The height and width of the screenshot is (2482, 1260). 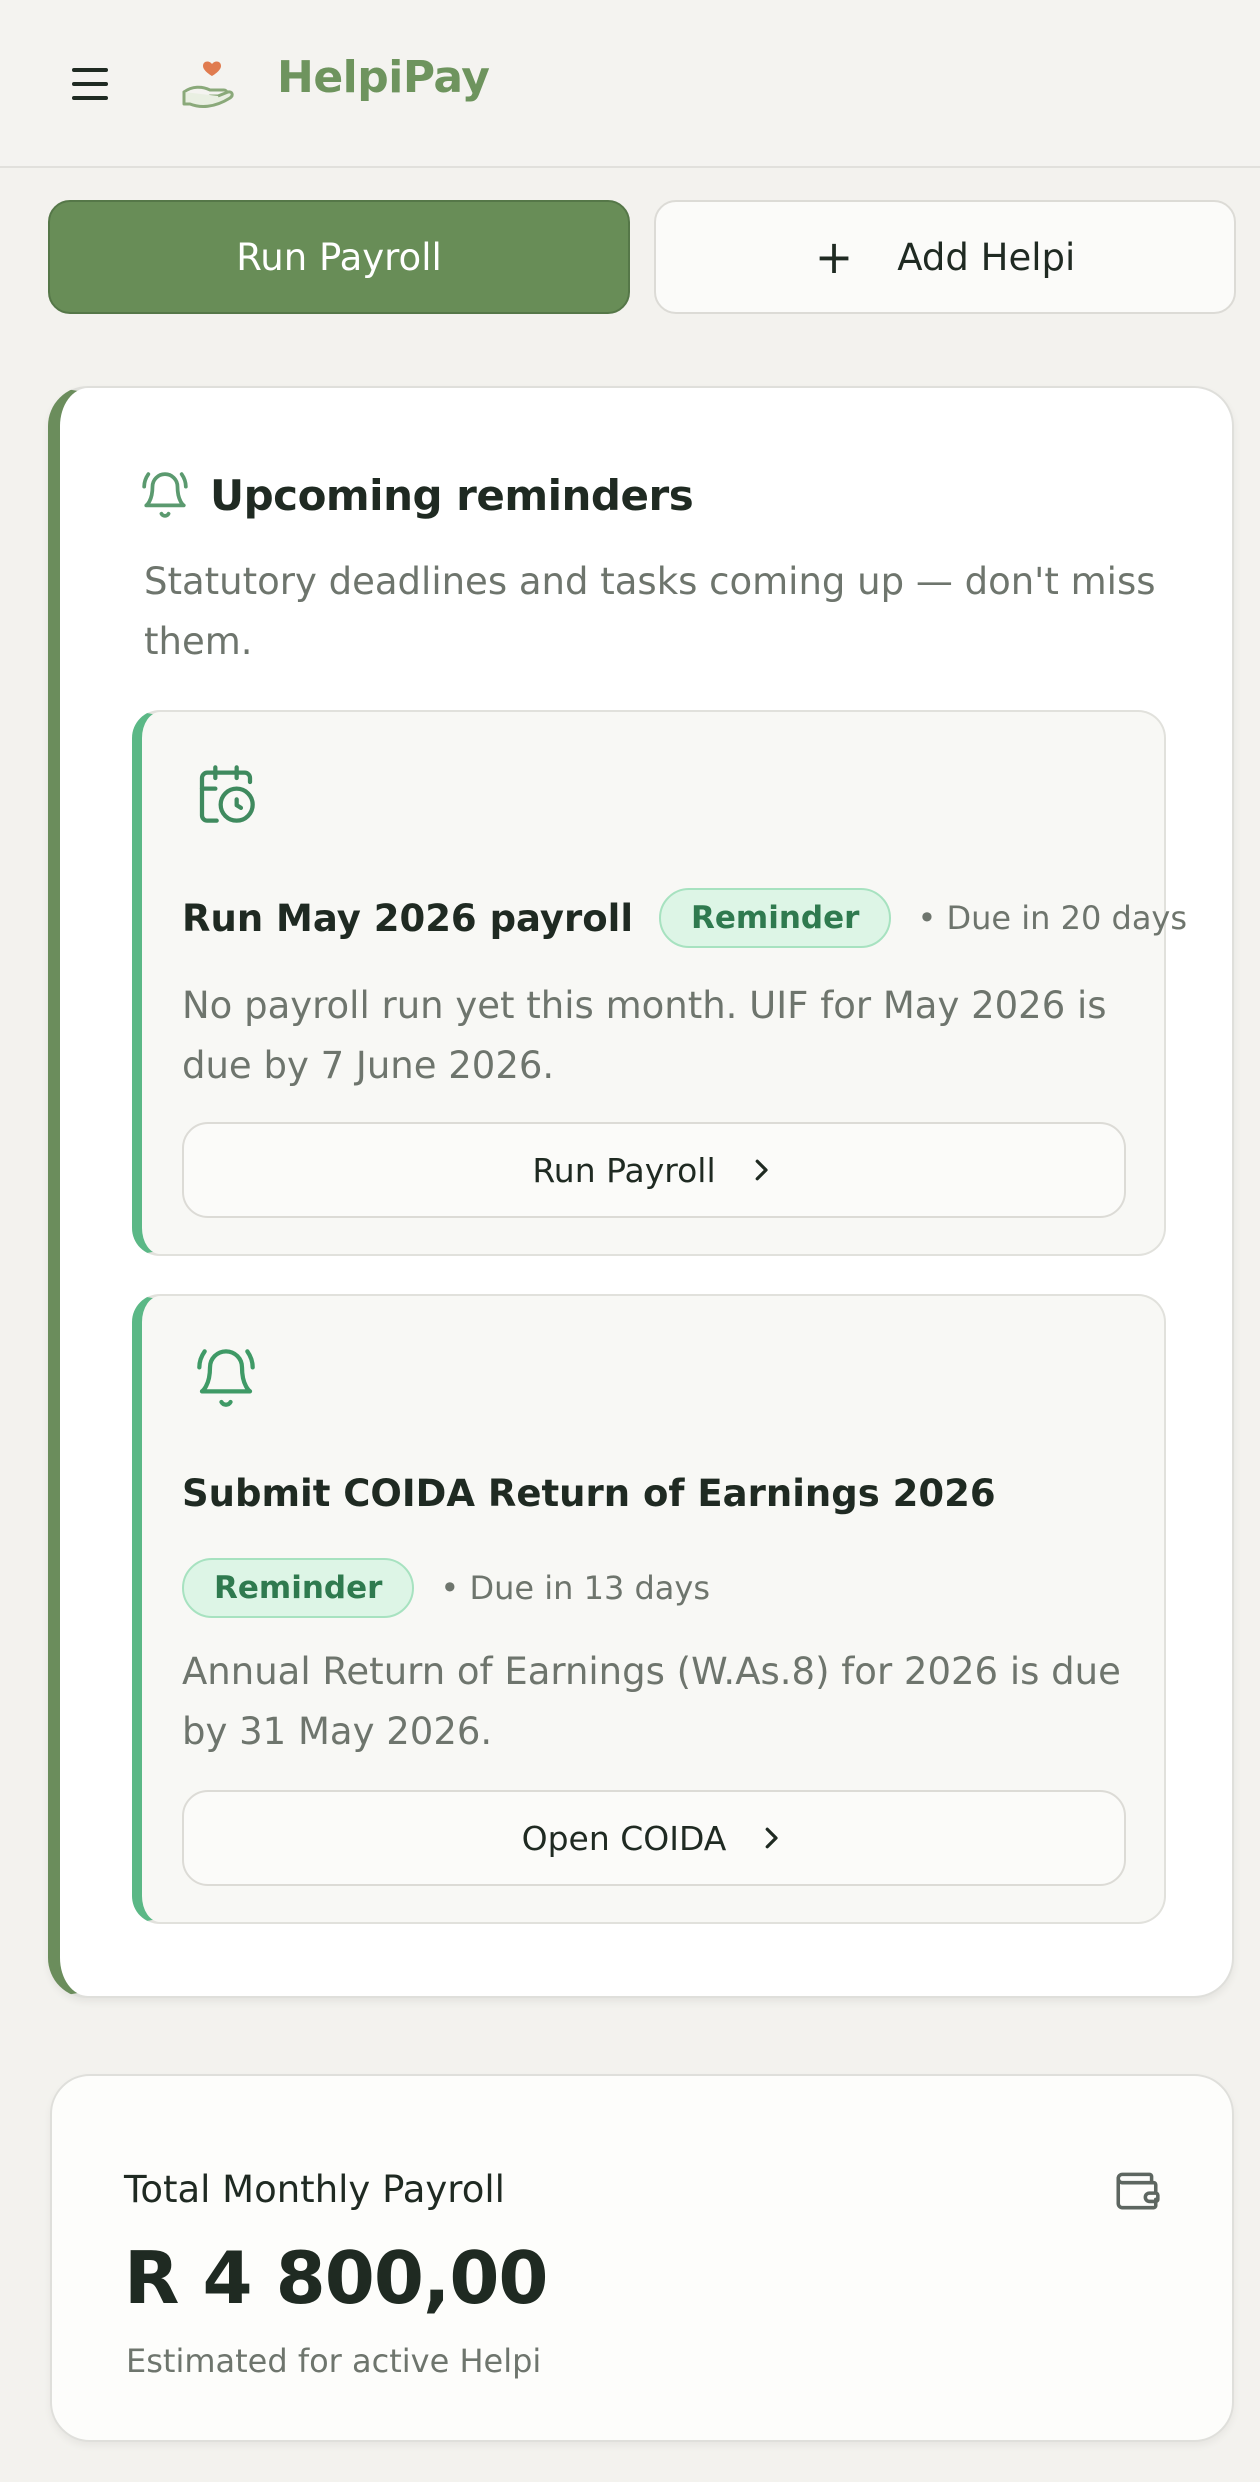 What do you see at coordinates (227, 794) in the screenshot?
I see `calendar-clock-icon` at bounding box center [227, 794].